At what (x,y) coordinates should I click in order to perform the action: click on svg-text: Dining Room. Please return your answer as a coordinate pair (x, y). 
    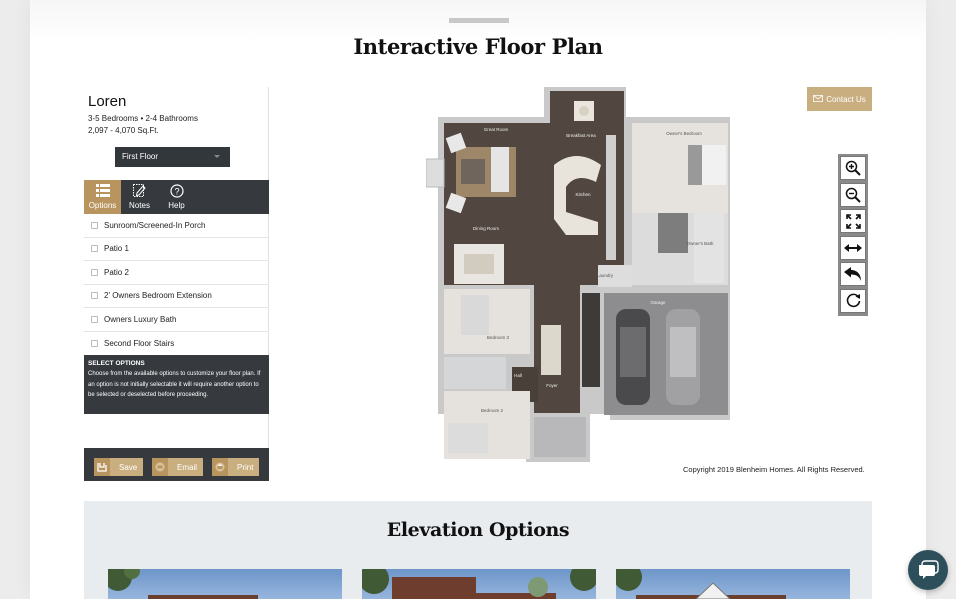
    Looking at the image, I should click on (486, 228).